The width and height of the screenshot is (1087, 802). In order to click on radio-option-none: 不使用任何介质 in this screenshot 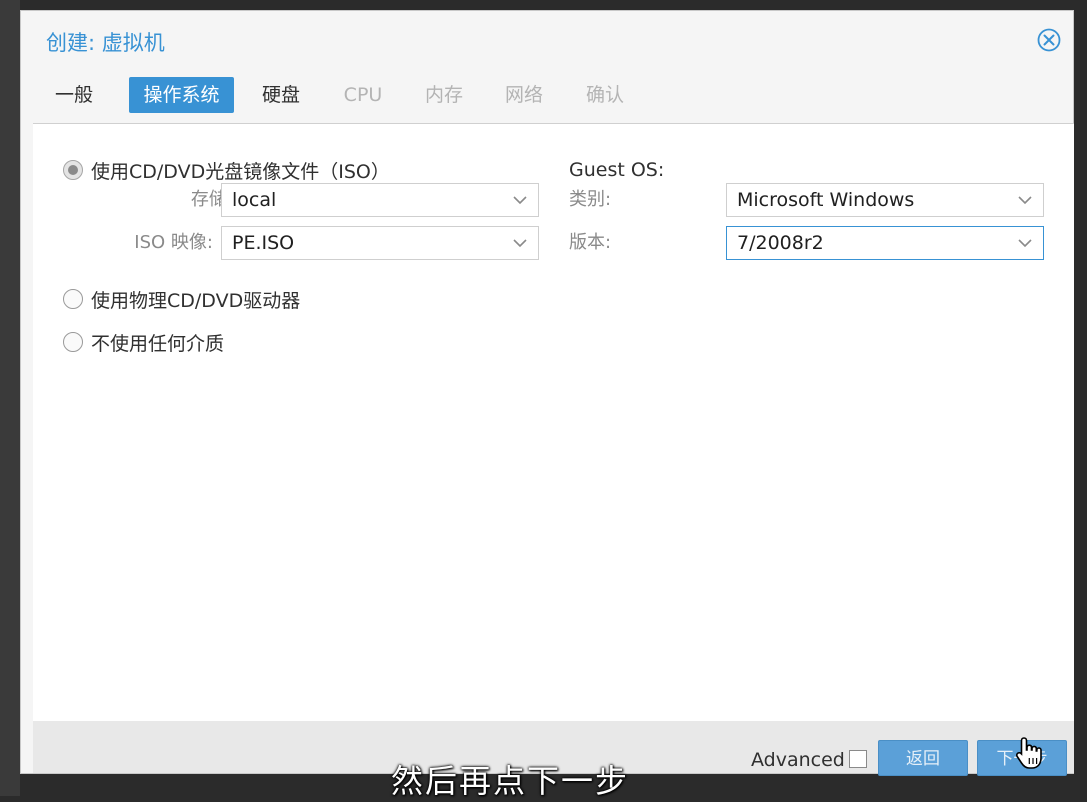, I will do `click(143, 342)`.